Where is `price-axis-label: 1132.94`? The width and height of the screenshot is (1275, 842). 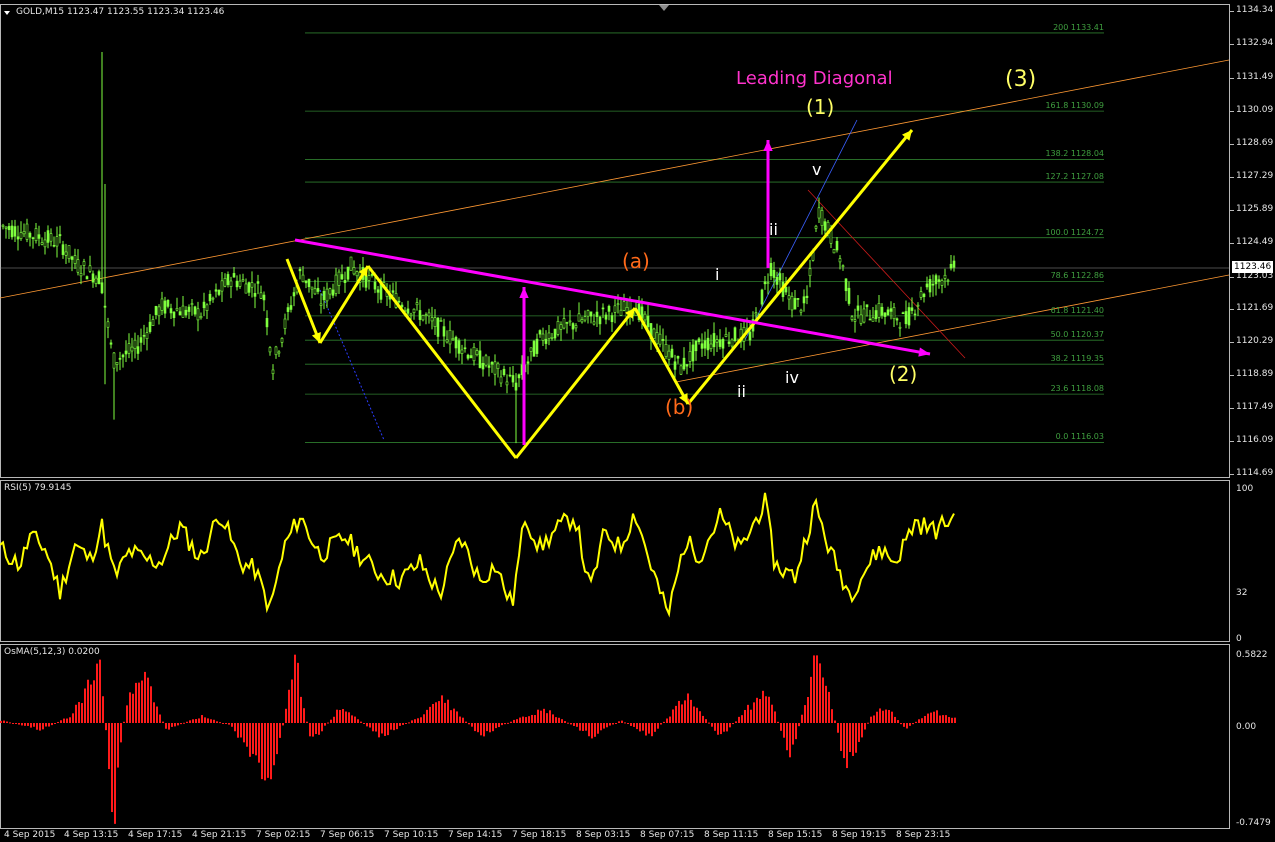 price-axis-label: 1132.94 is located at coordinates (1255, 42).